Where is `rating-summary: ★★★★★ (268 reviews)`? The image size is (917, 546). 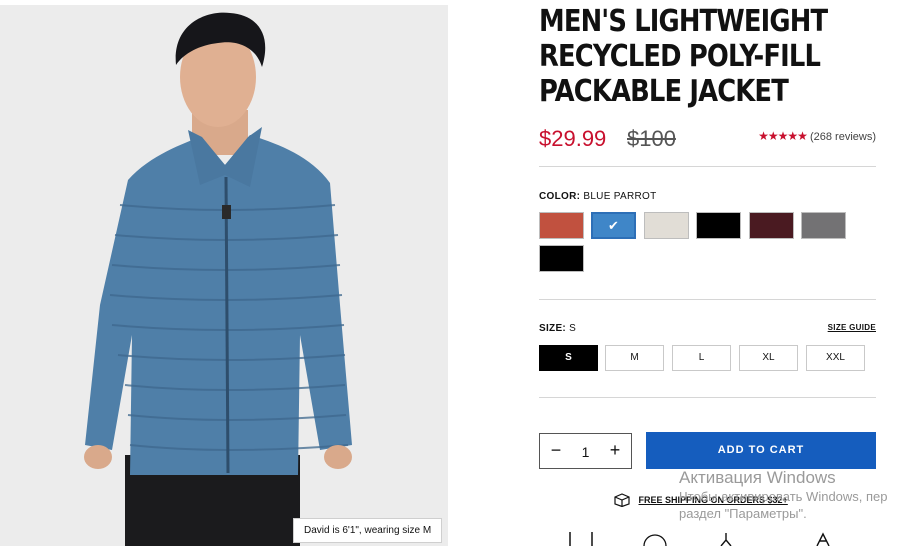
rating-summary: ★★★★★ (268 reviews) is located at coordinates (817, 136).